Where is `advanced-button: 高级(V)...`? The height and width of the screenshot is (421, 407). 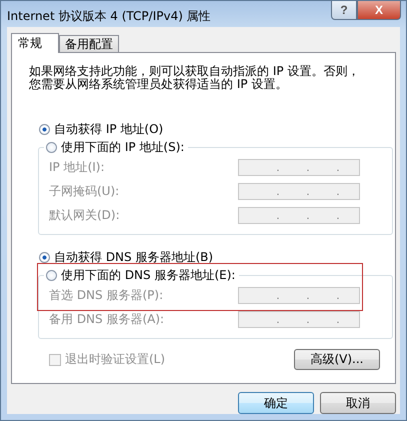
advanced-button: 高级(V)... is located at coordinates (337, 359).